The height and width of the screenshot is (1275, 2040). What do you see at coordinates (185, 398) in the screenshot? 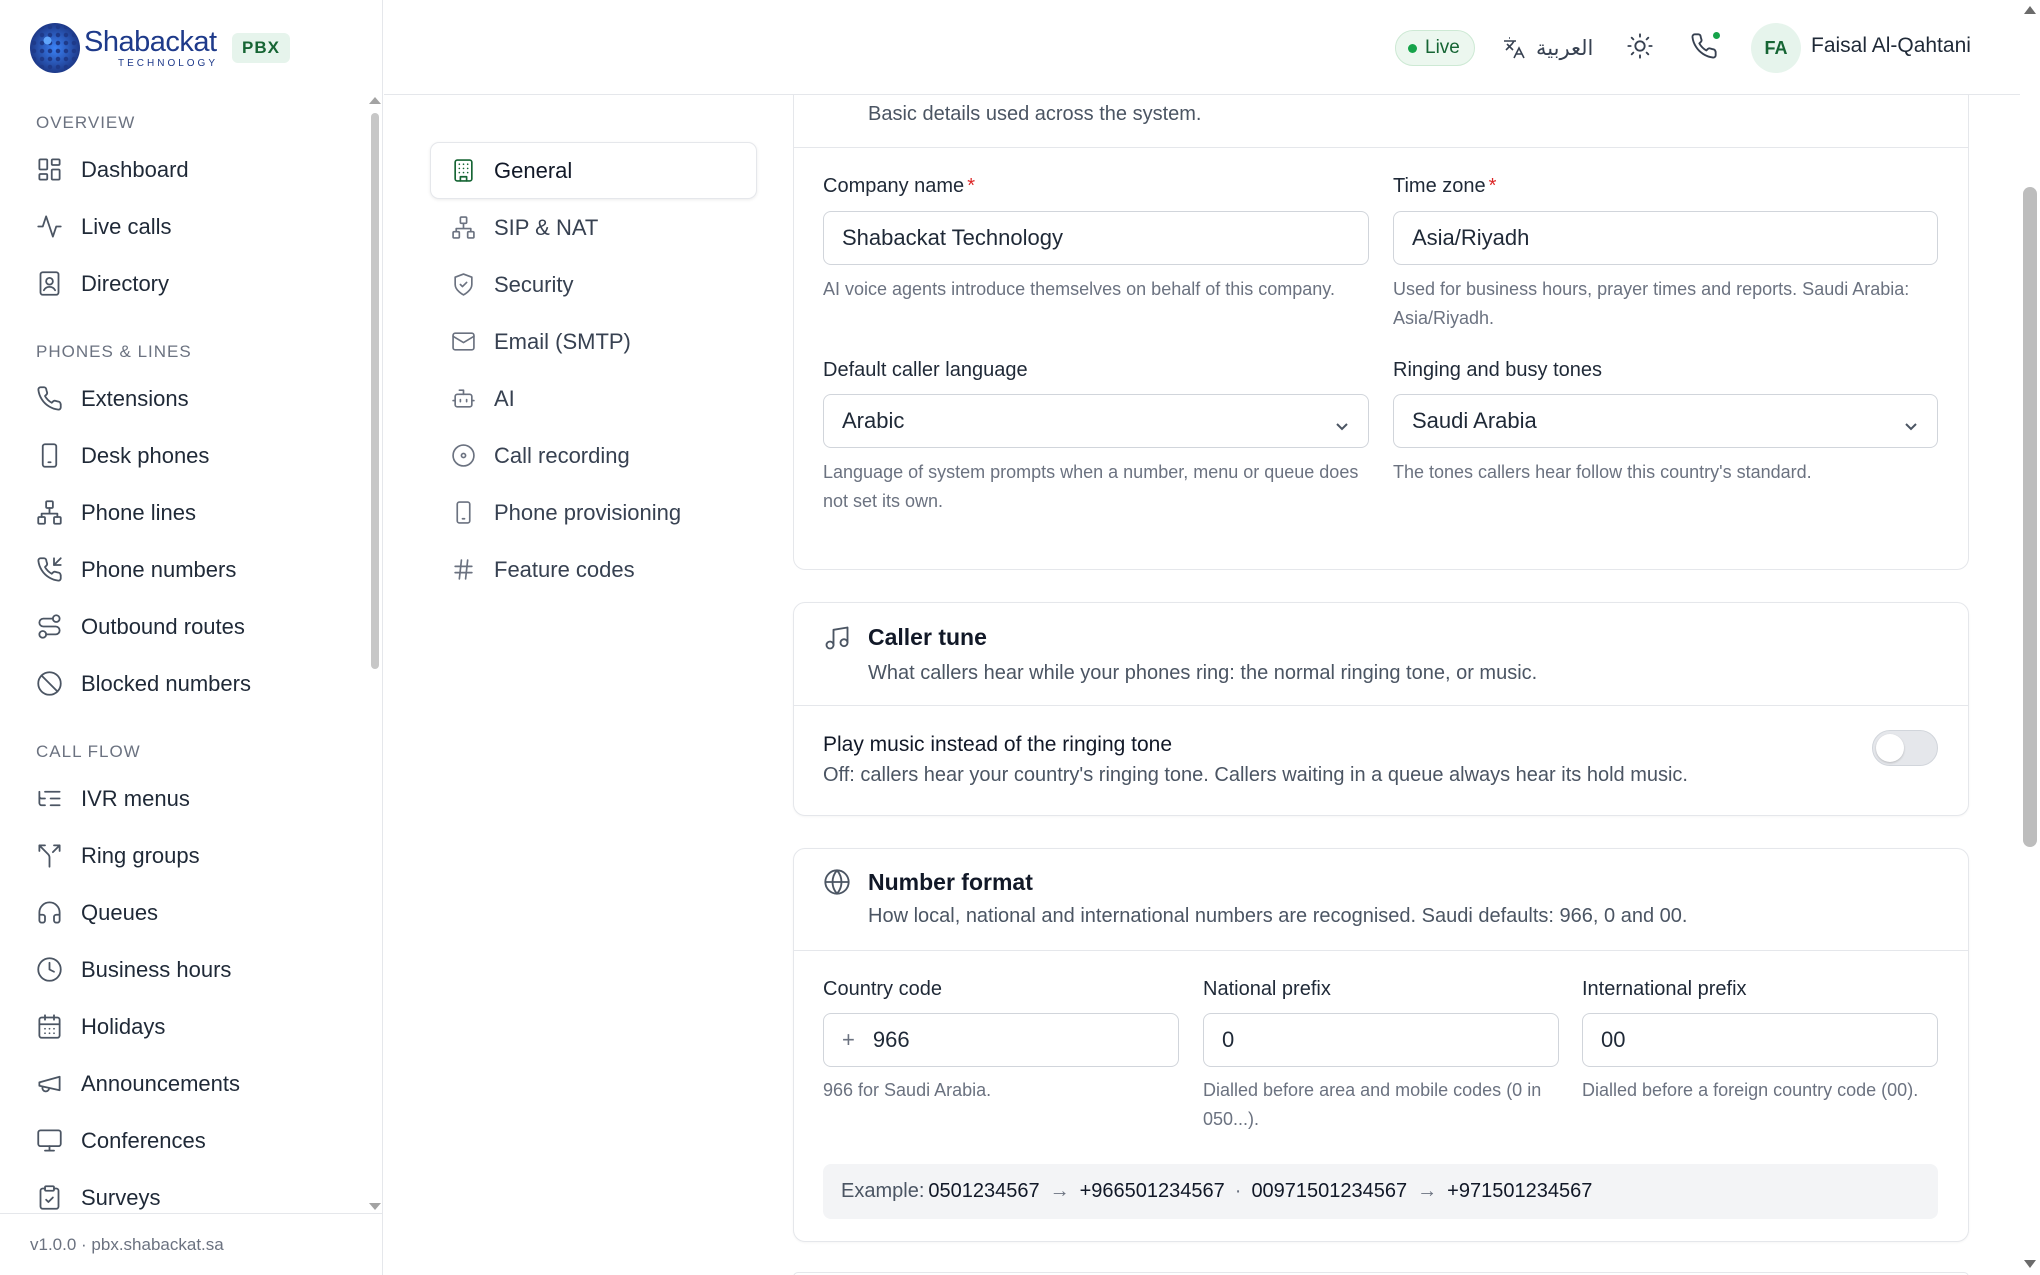
I see `sidebar-item-extensions: Extensions` at bounding box center [185, 398].